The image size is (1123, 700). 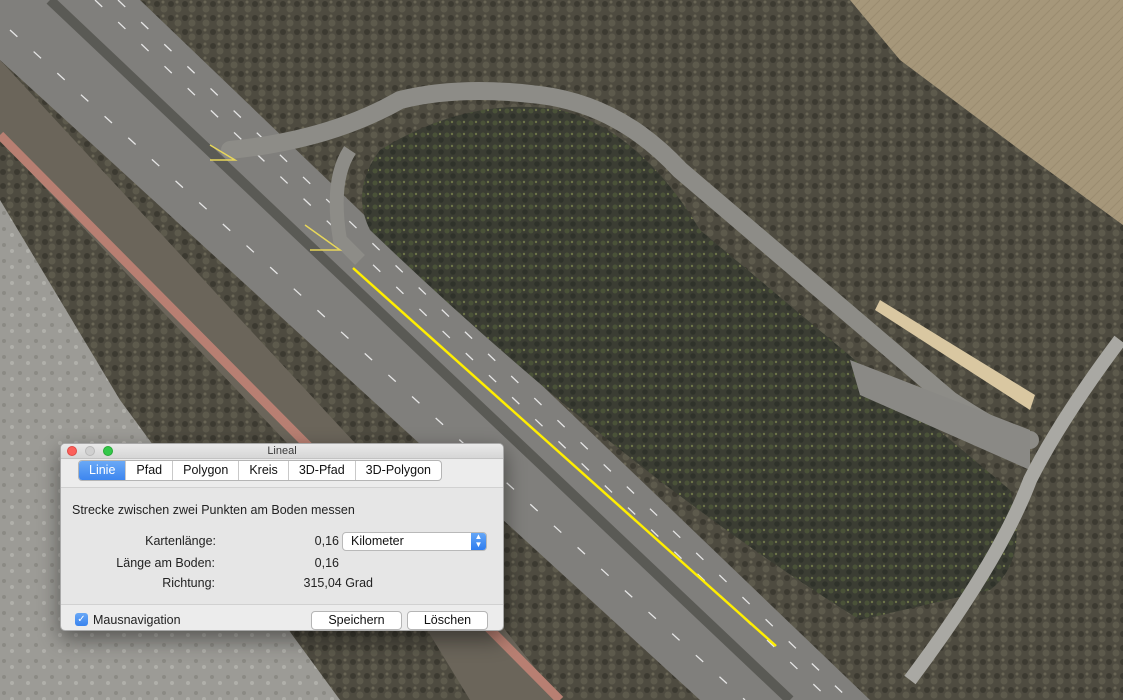 What do you see at coordinates (137, 620) in the screenshot?
I see `mouse-navigation-label: Mausnavigation` at bounding box center [137, 620].